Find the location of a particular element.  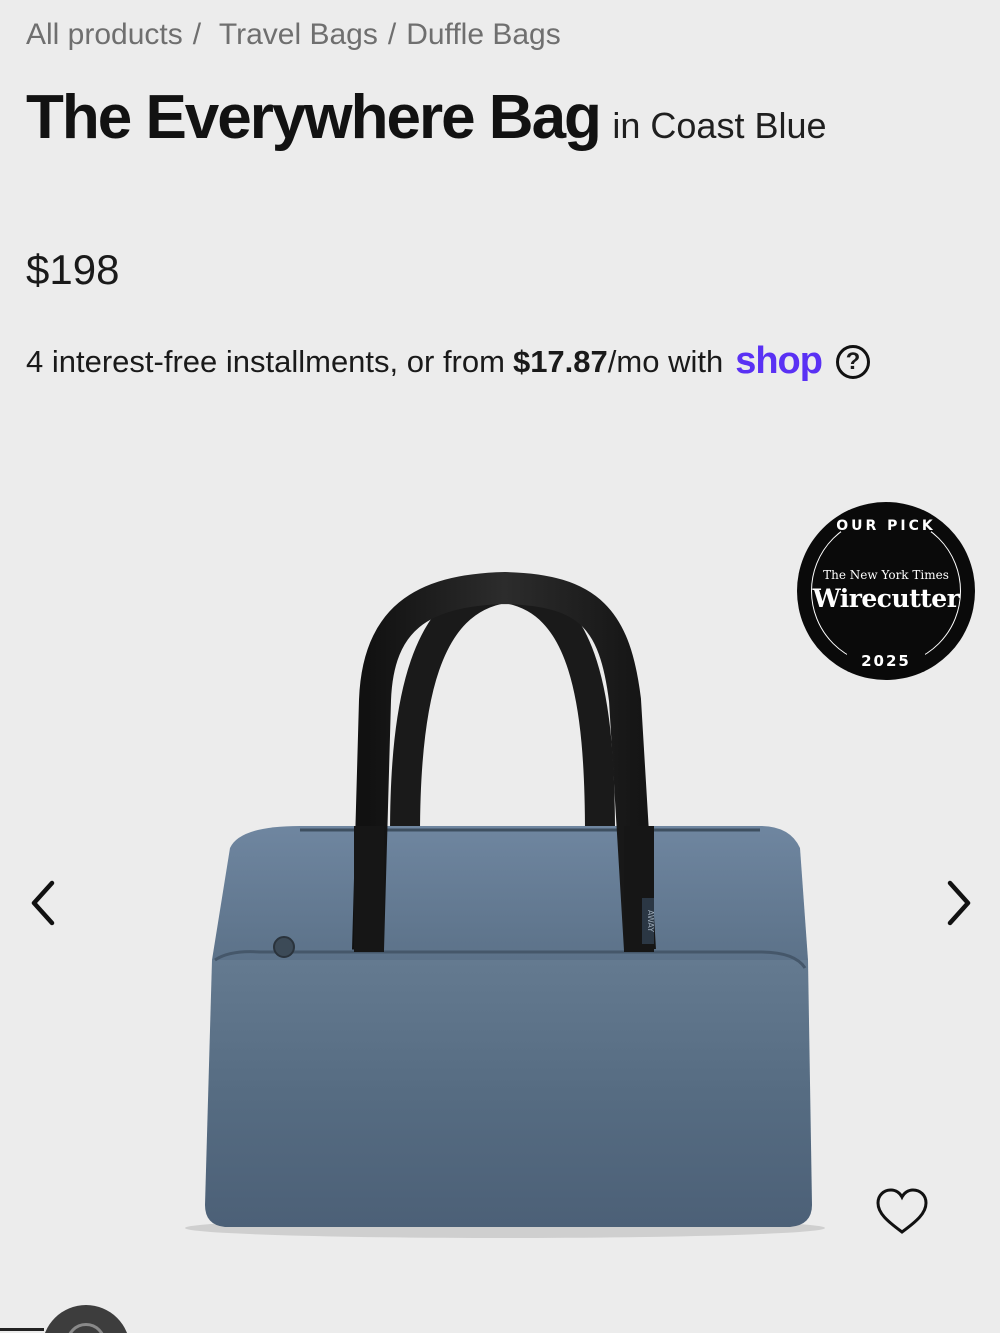

heart-icon is located at coordinates (902, 1212).